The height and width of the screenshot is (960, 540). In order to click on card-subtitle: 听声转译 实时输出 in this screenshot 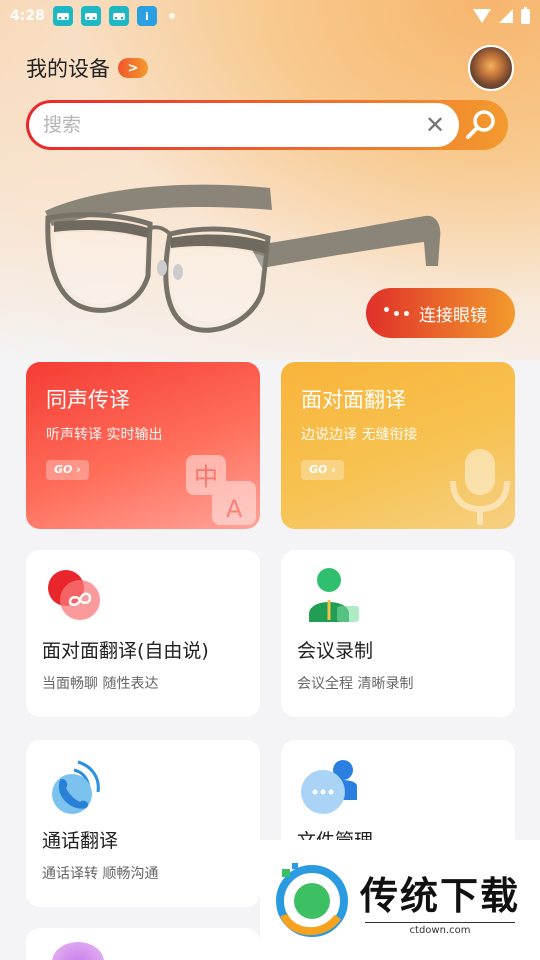, I will do `click(104, 435)`.